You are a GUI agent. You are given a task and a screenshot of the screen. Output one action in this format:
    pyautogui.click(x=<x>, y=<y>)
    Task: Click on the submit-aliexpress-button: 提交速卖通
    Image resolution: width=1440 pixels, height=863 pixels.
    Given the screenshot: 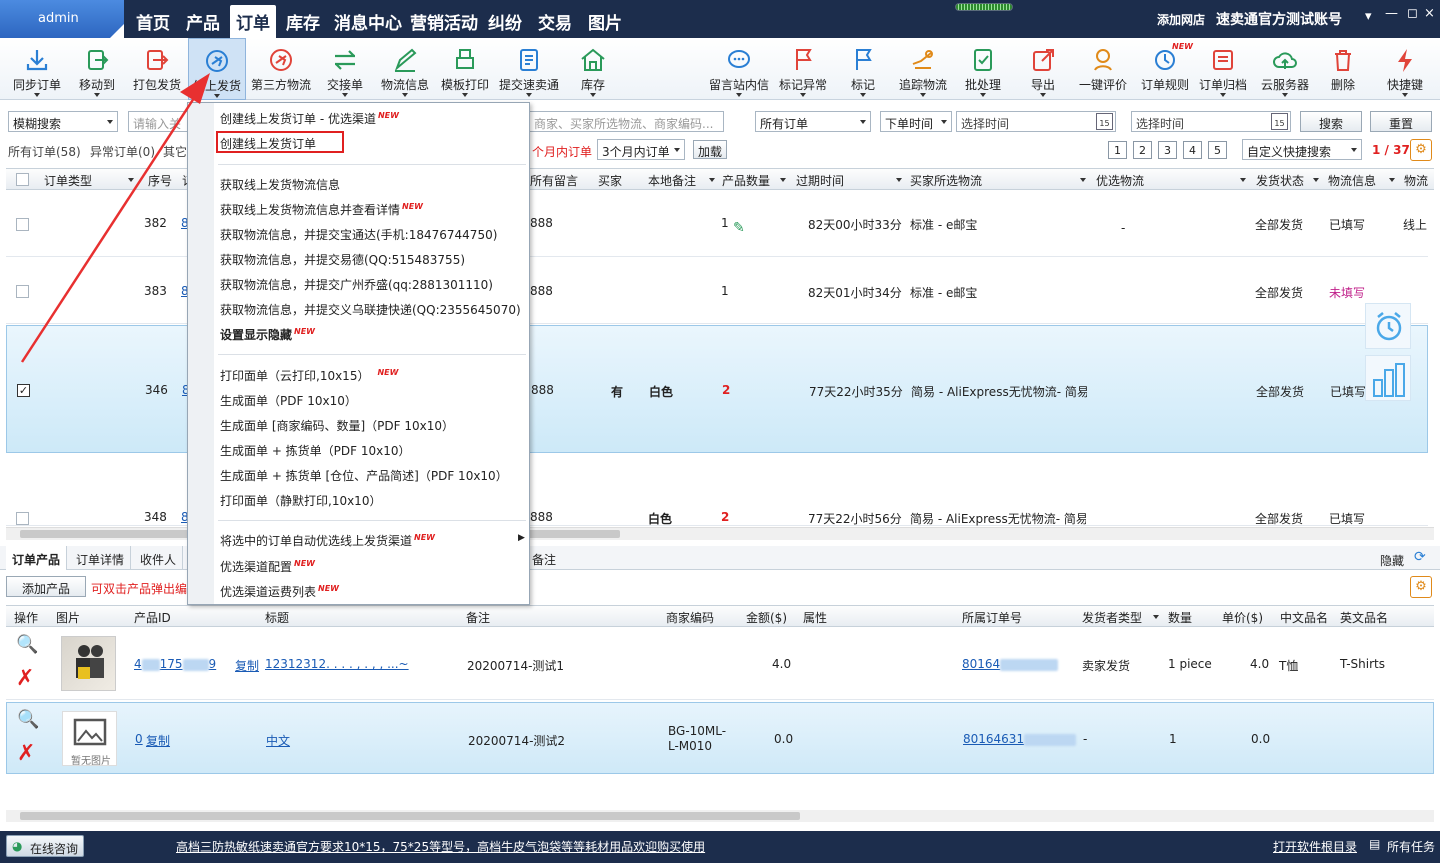 What is the action you would take?
    pyautogui.click(x=529, y=69)
    